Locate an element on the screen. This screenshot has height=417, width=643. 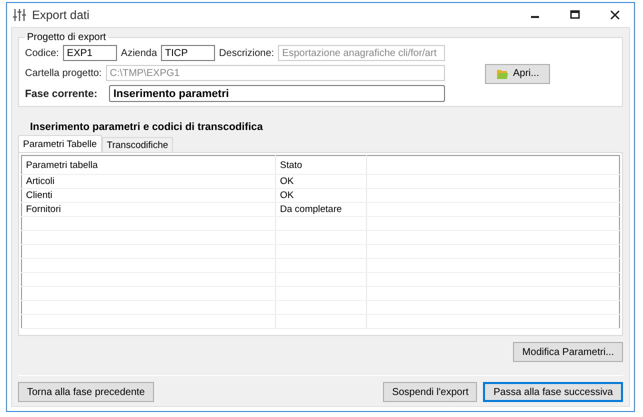
sliders-icon is located at coordinates (19, 15).